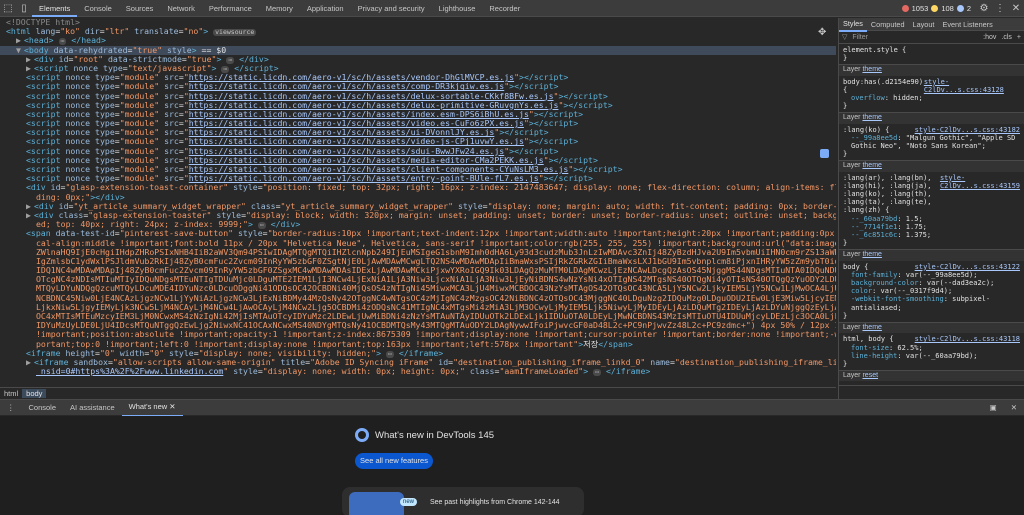 The image size is (1024, 515). I want to click on rule-selector: :lang(ko) {, so click(866, 130).